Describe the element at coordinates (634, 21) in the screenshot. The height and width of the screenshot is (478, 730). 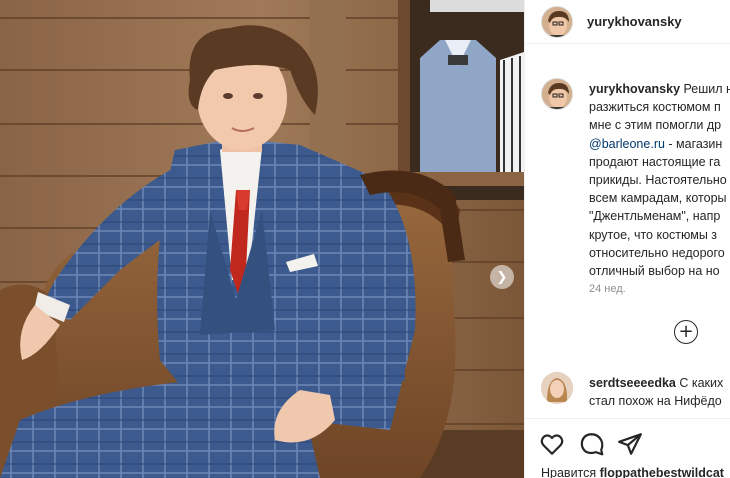
I see `author-username: yurykhovansky` at that location.